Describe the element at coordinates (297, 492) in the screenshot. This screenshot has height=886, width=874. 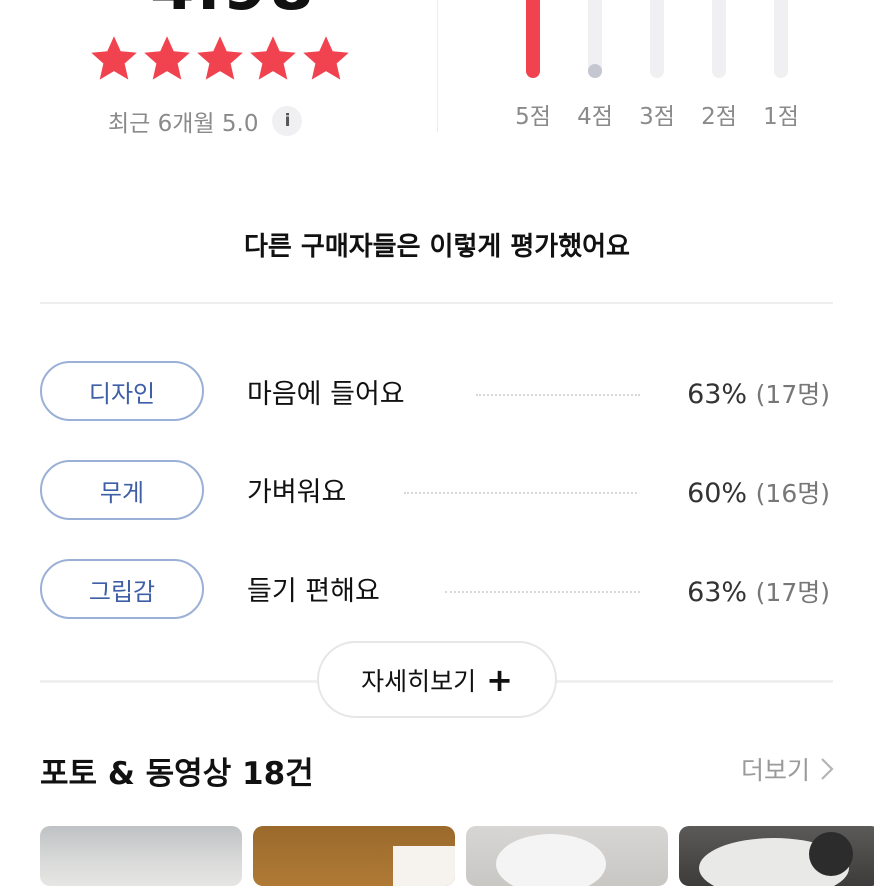
I see `answer-label: 가벼워요` at that location.